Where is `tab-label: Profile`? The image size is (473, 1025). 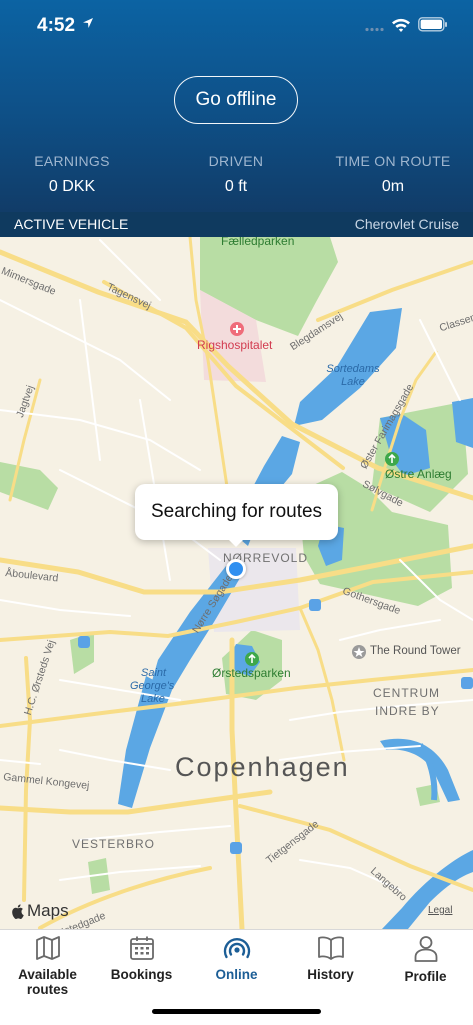
tab-label: Profile is located at coordinates (425, 976).